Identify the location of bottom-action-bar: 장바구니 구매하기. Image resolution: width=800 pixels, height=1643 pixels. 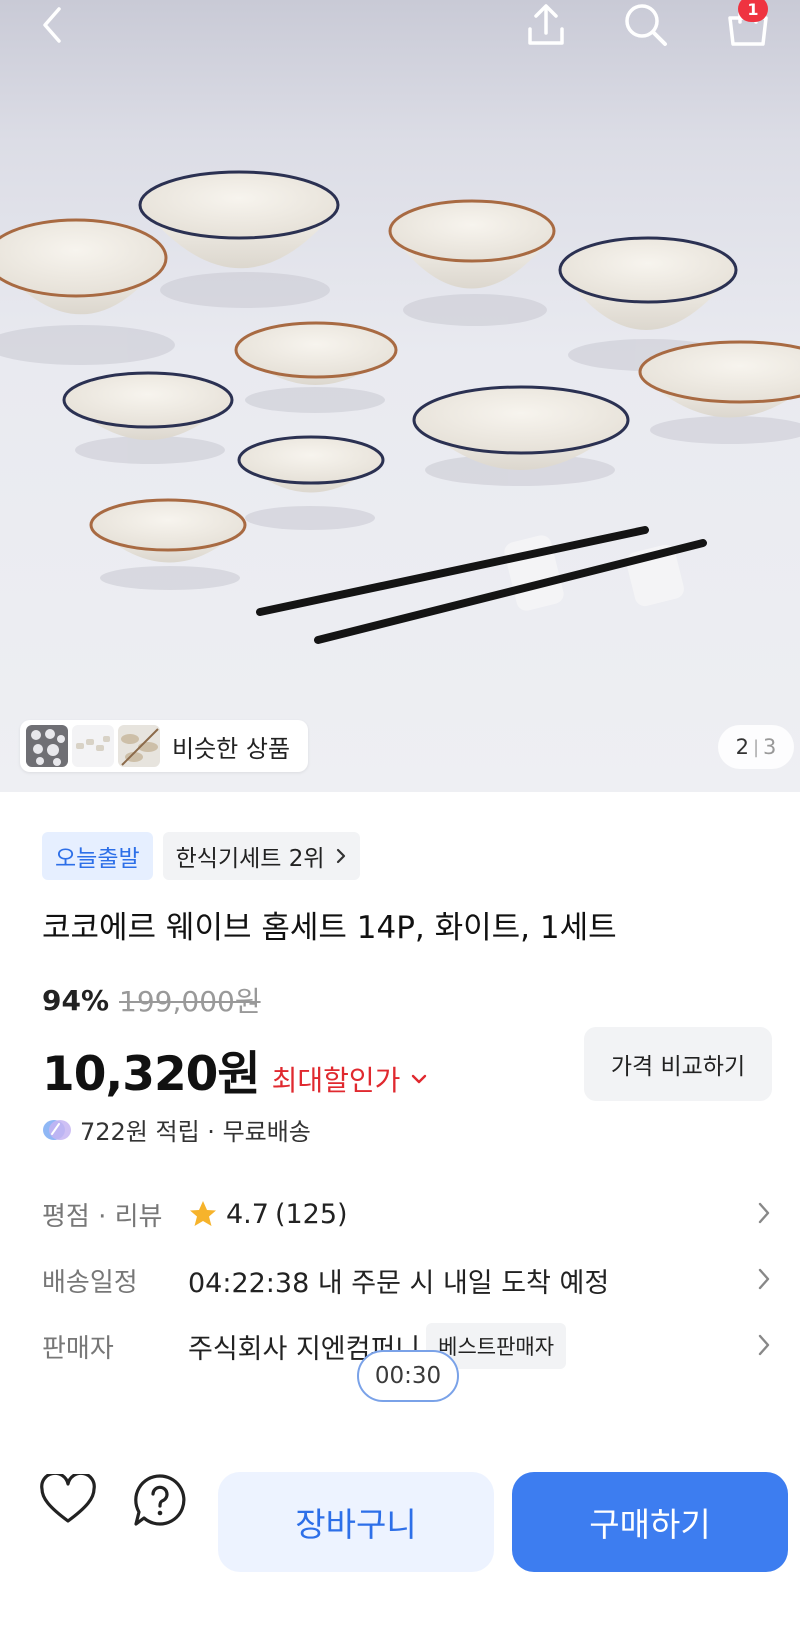
(400, 1537).